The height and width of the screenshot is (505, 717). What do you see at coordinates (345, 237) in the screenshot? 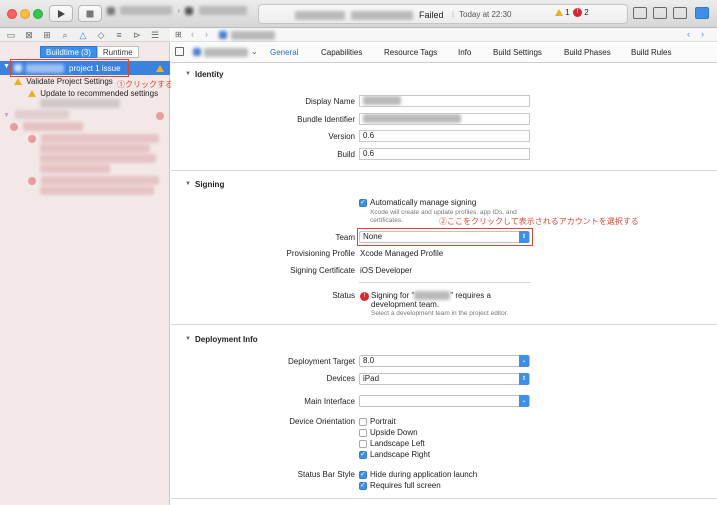
I see `team-label: Team` at bounding box center [345, 237].